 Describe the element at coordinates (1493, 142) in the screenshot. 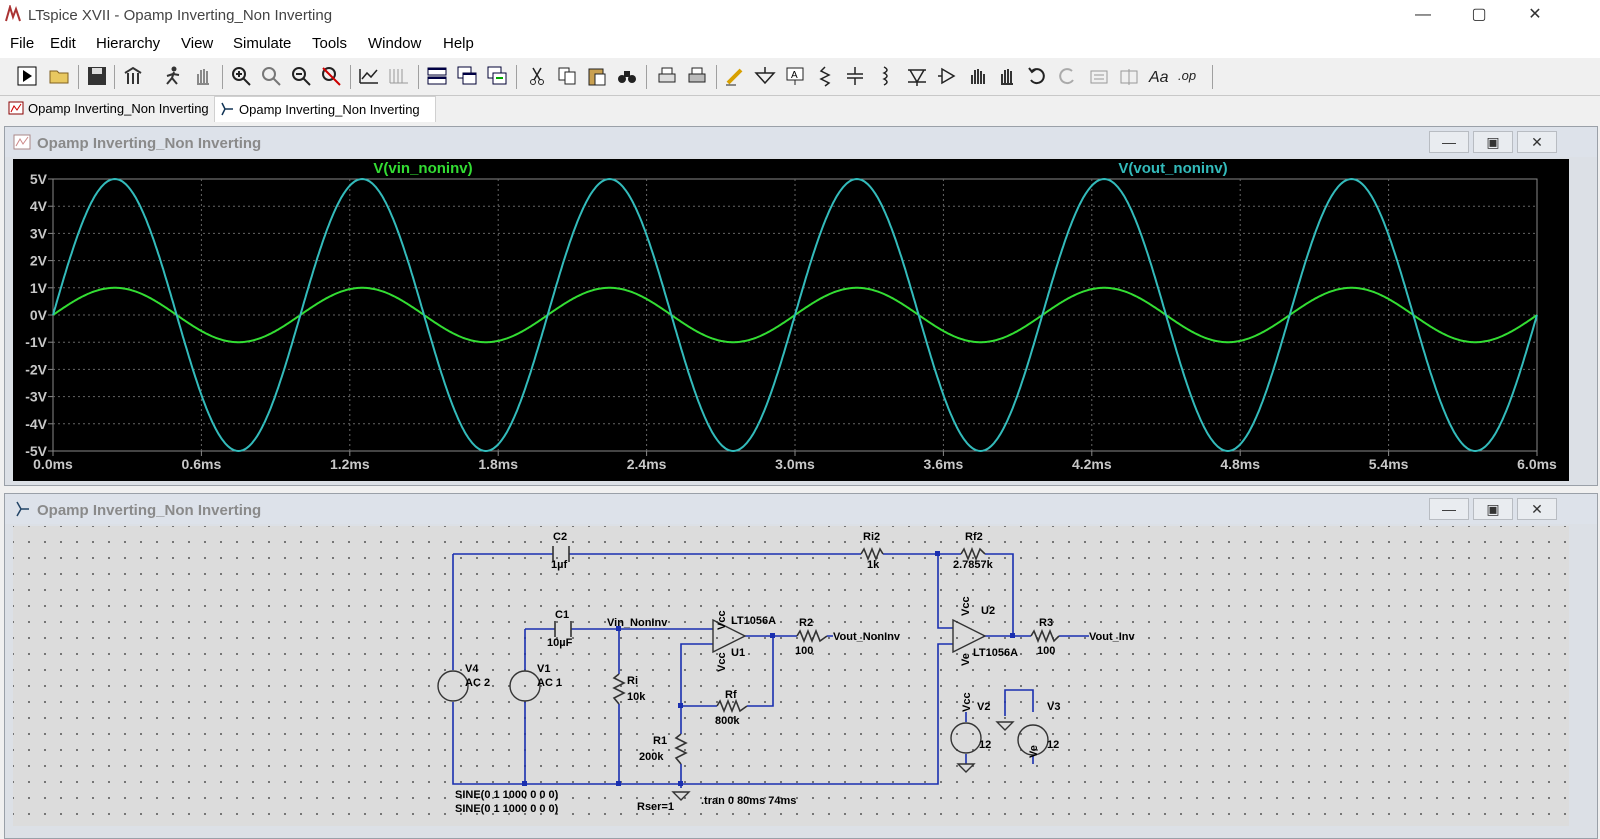

I see `waveform-maximize-button: ▣` at that location.